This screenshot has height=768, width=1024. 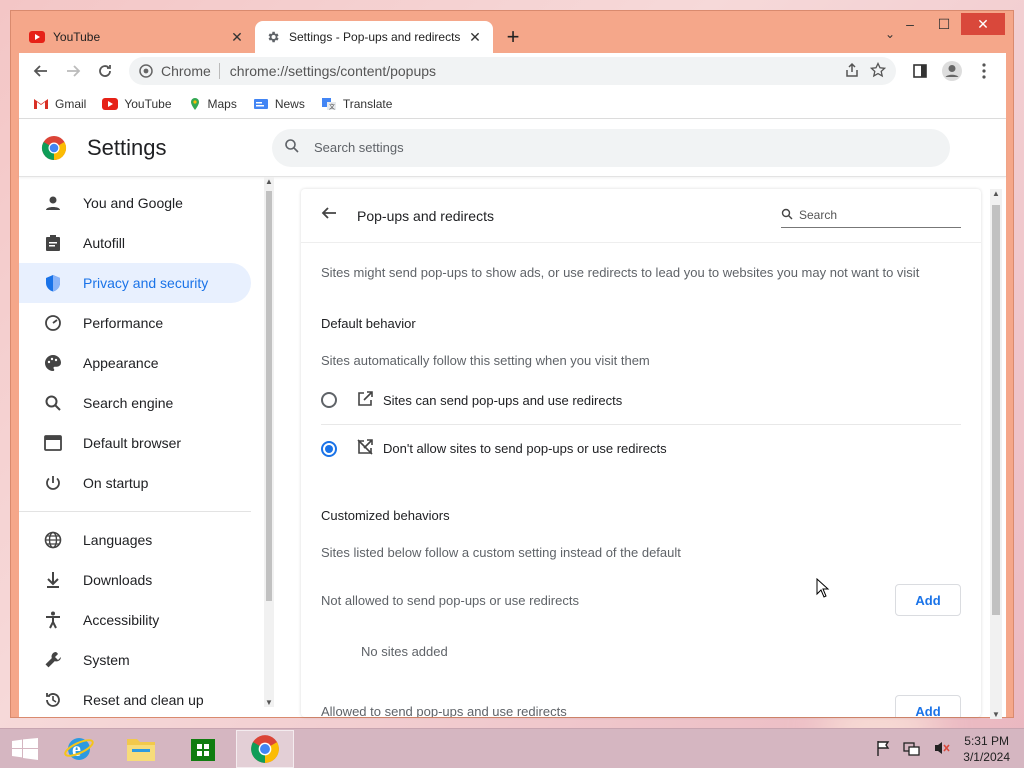 What do you see at coordinates (367, 103) in the screenshot?
I see `bookmark-label: Translate` at bounding box center [367, 103].